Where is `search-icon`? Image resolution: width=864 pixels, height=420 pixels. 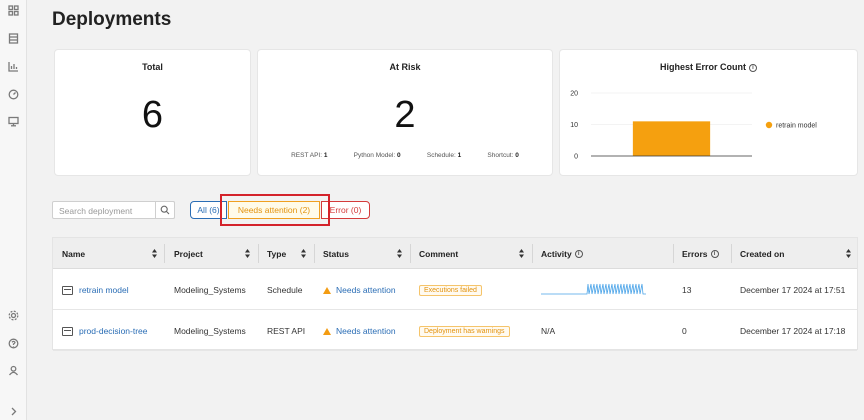
search-icon is located at coordinates (165, 210).